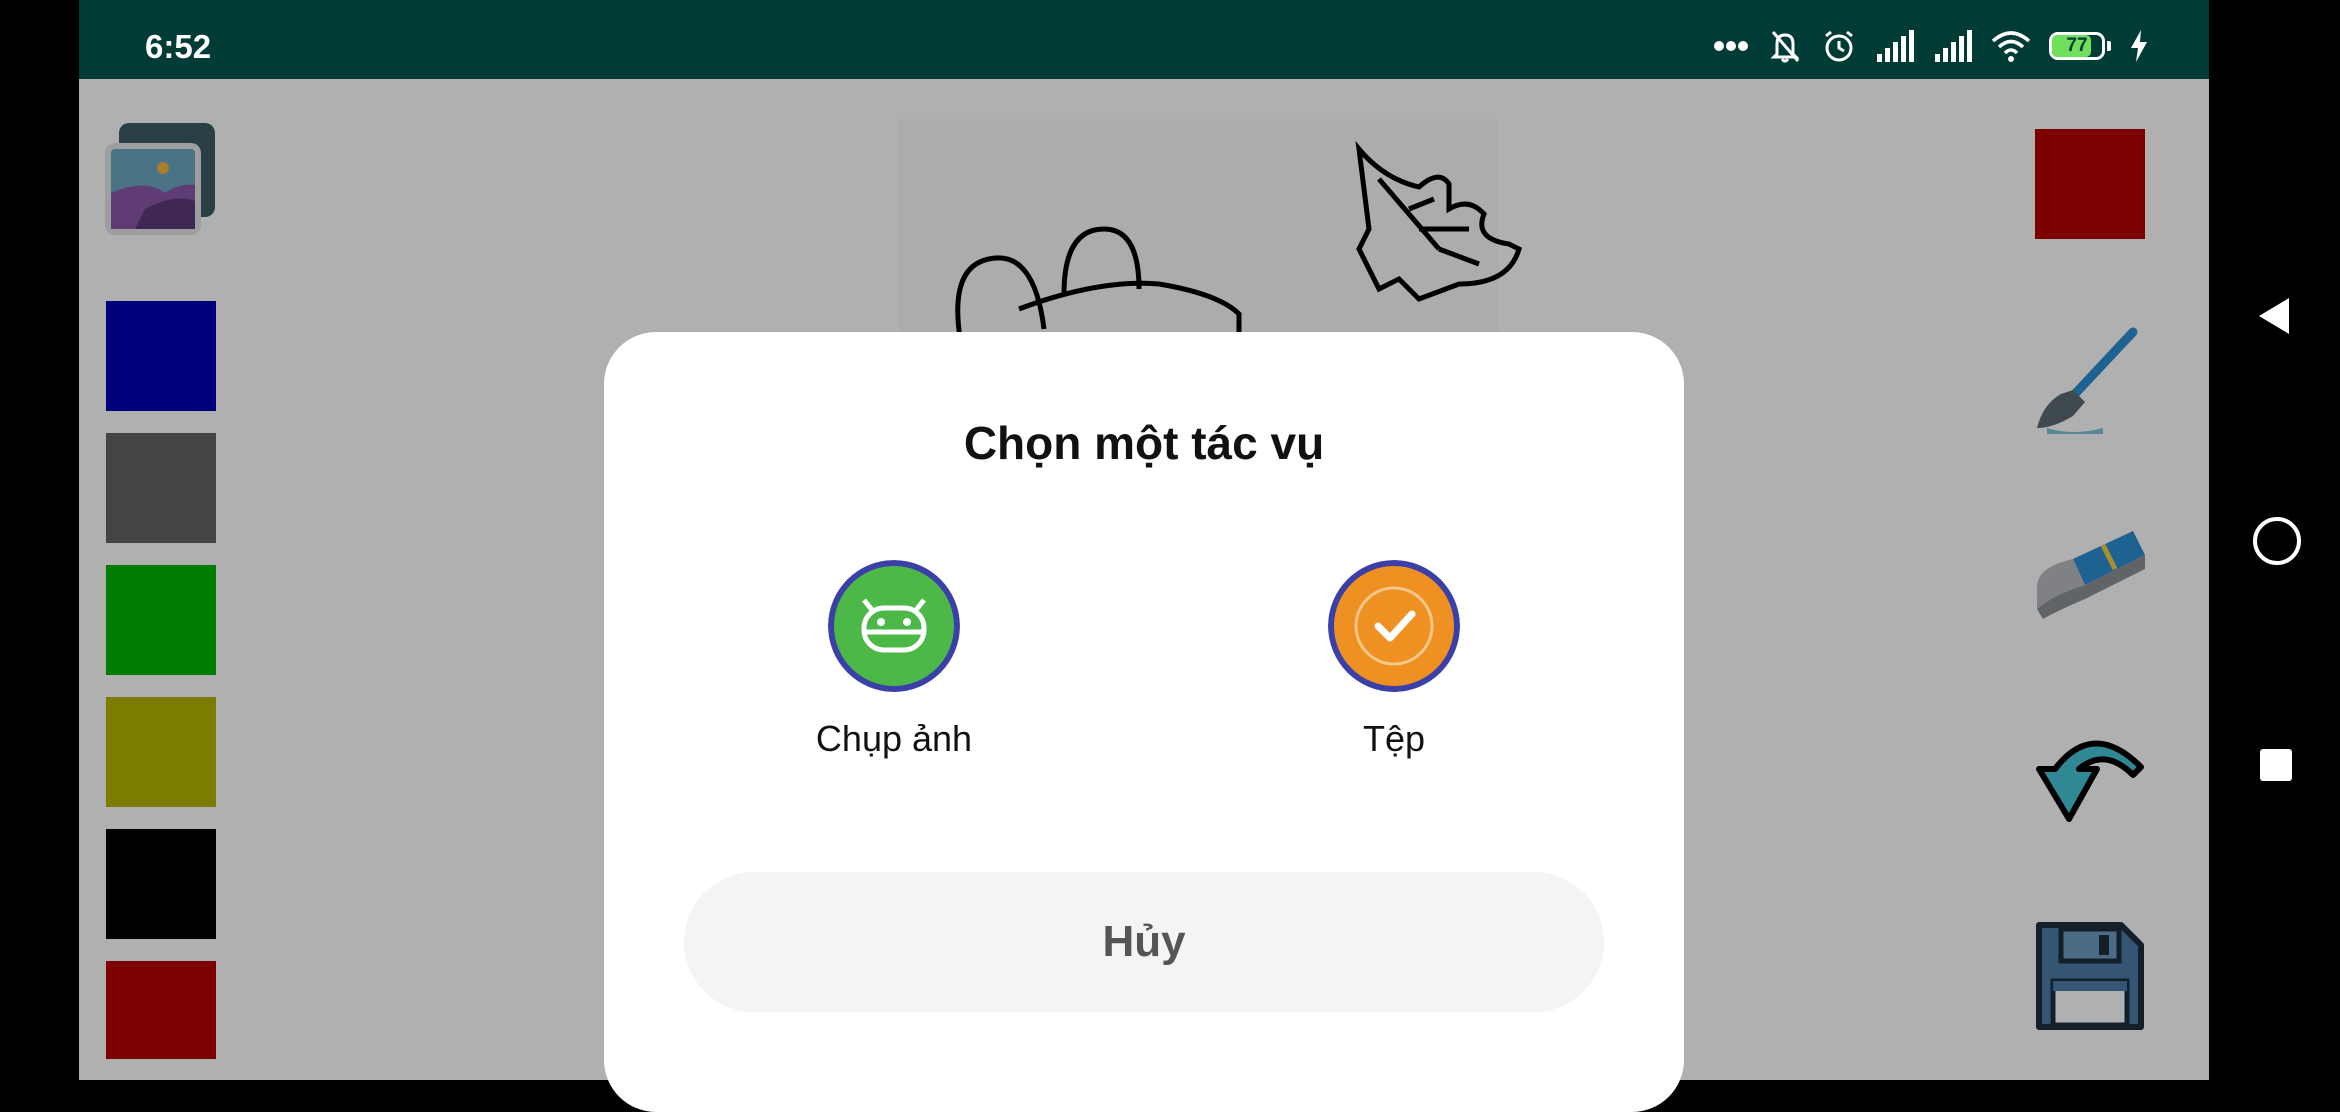 This screenshot has width=2340, height=1112. What do you see at coordinates (2276, 765) in the screenshot?
I see `recents-icon` at bounding box center [2276, 765].